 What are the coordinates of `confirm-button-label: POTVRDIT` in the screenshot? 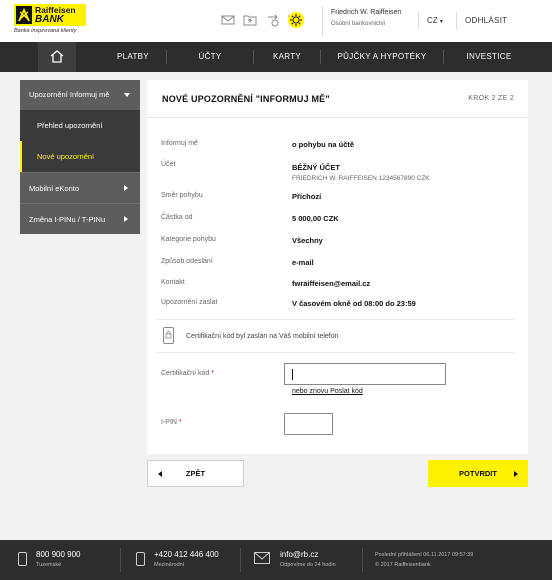 It's located at (478, 473).